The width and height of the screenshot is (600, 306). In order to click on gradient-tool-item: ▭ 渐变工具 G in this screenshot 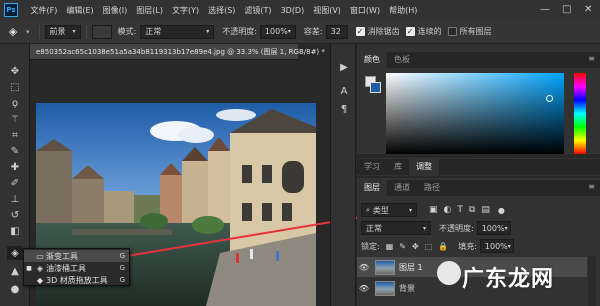, I will do `click(76, 256)`.